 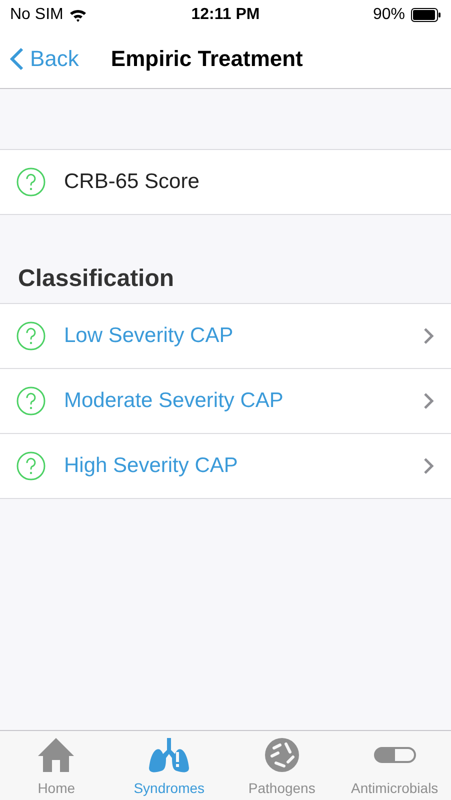 I want to click on back-button: Back, so click(x=44, y=59).